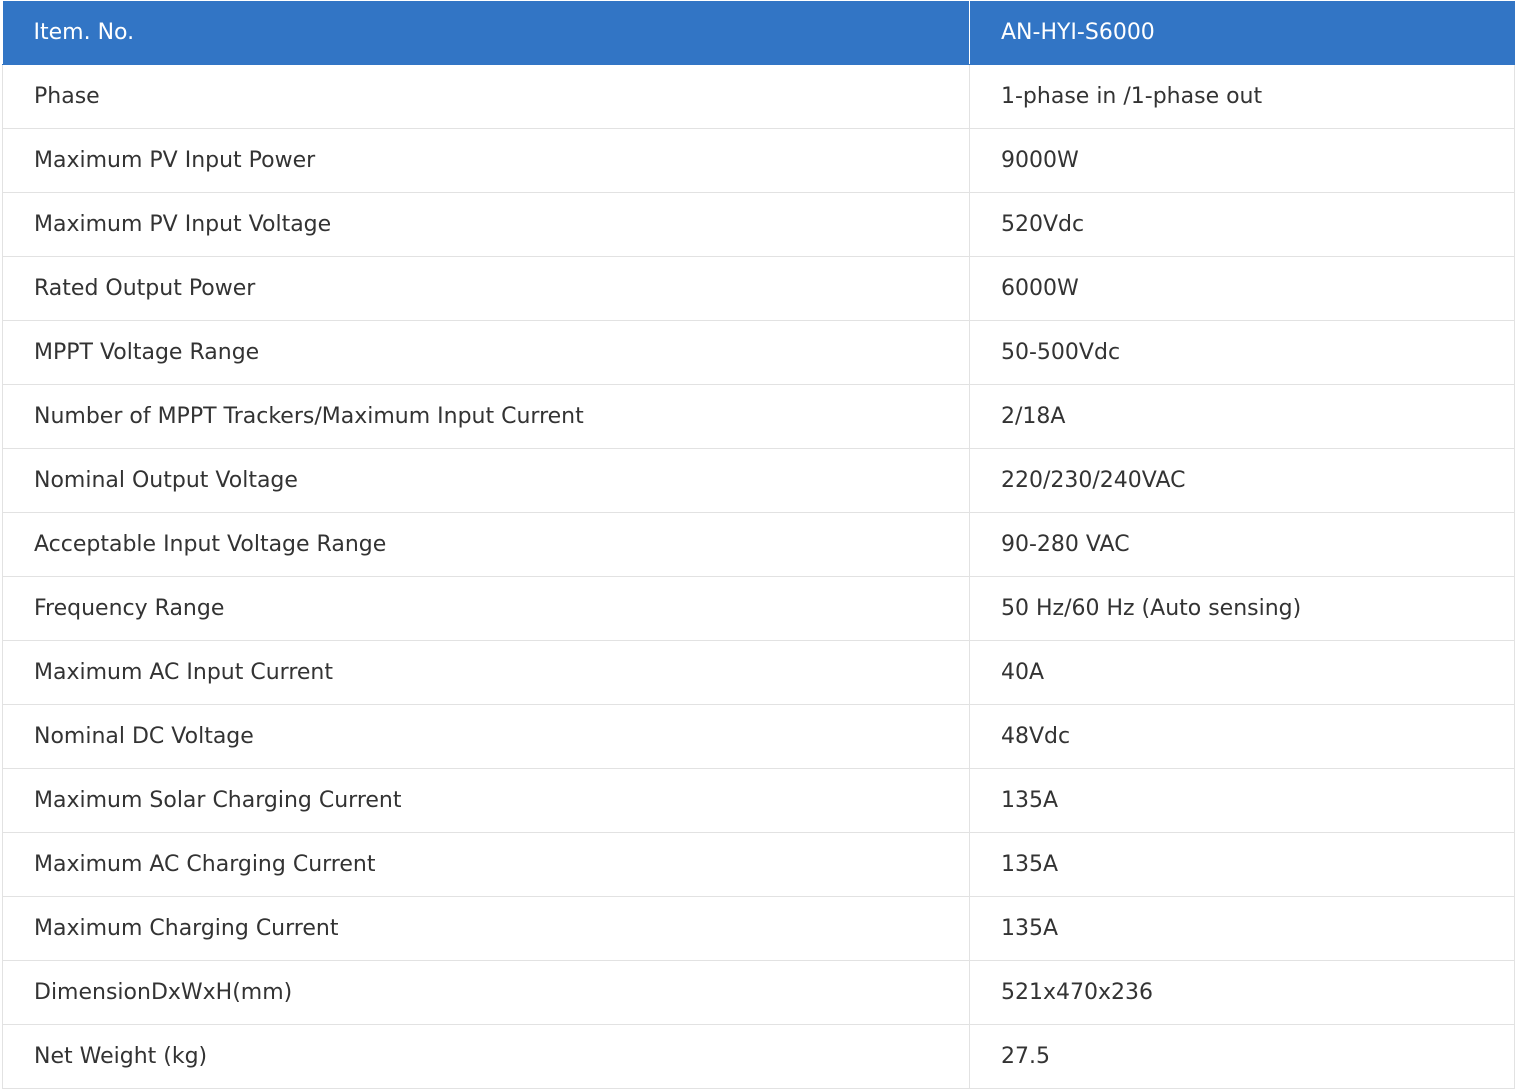 This screenshot has height=1092, width=1518. I want to click on row-label: Nominal Output Voltage, so click(486, 480).